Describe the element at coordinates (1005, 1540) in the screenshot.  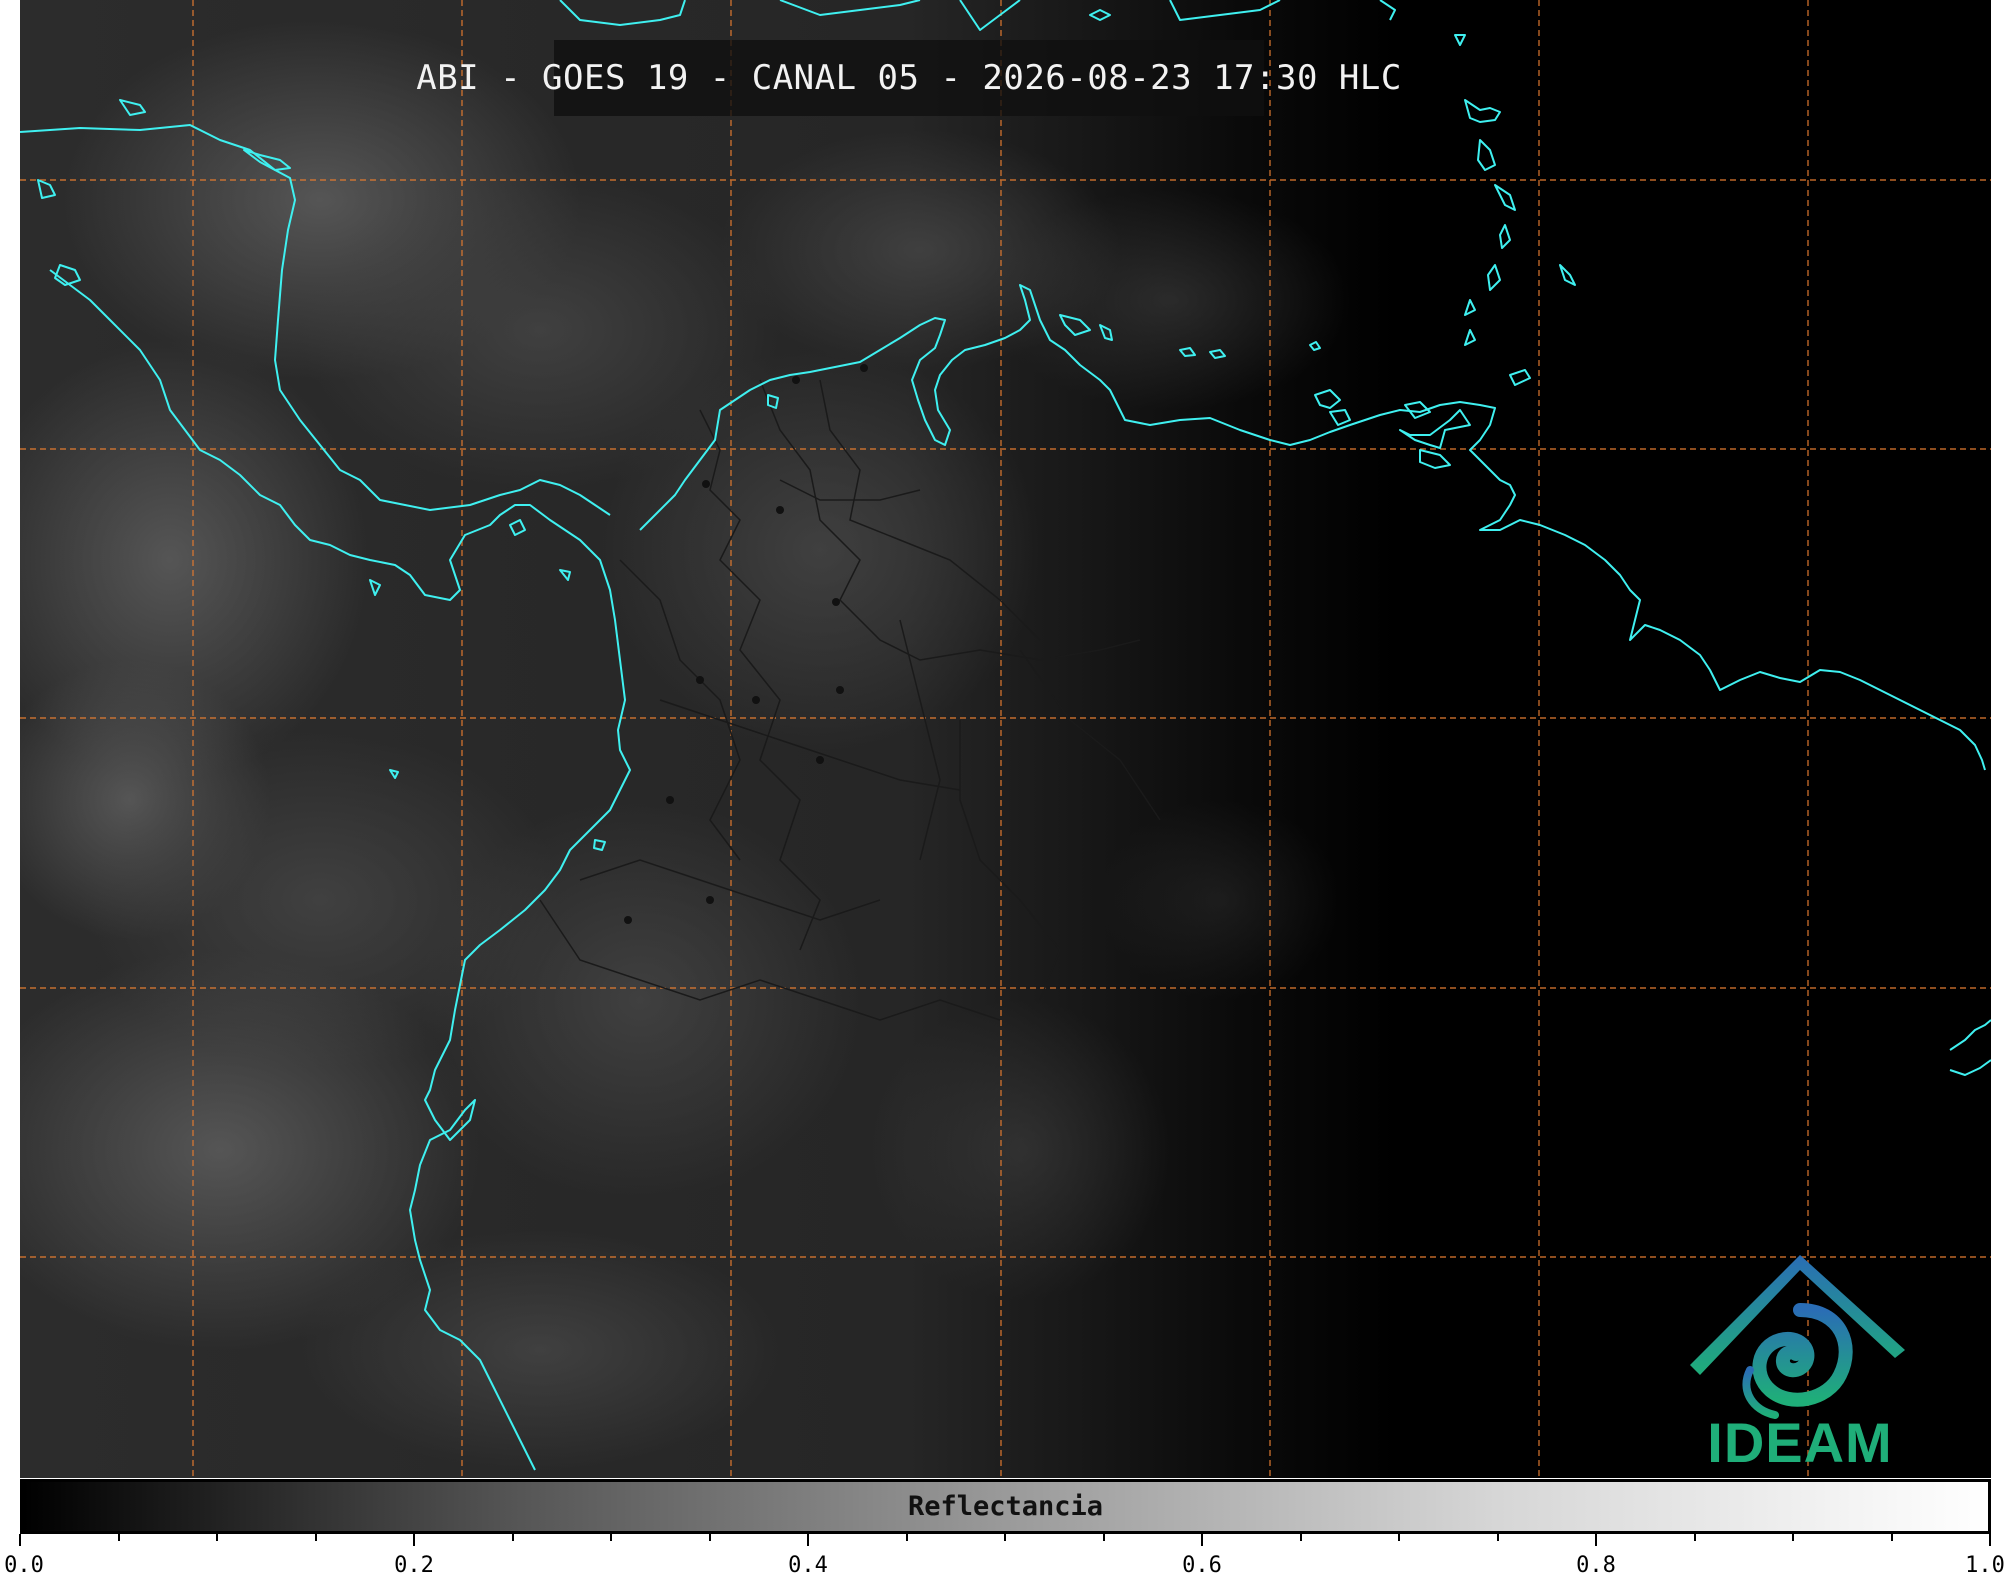
I see `colorbar-ticks` at that location.